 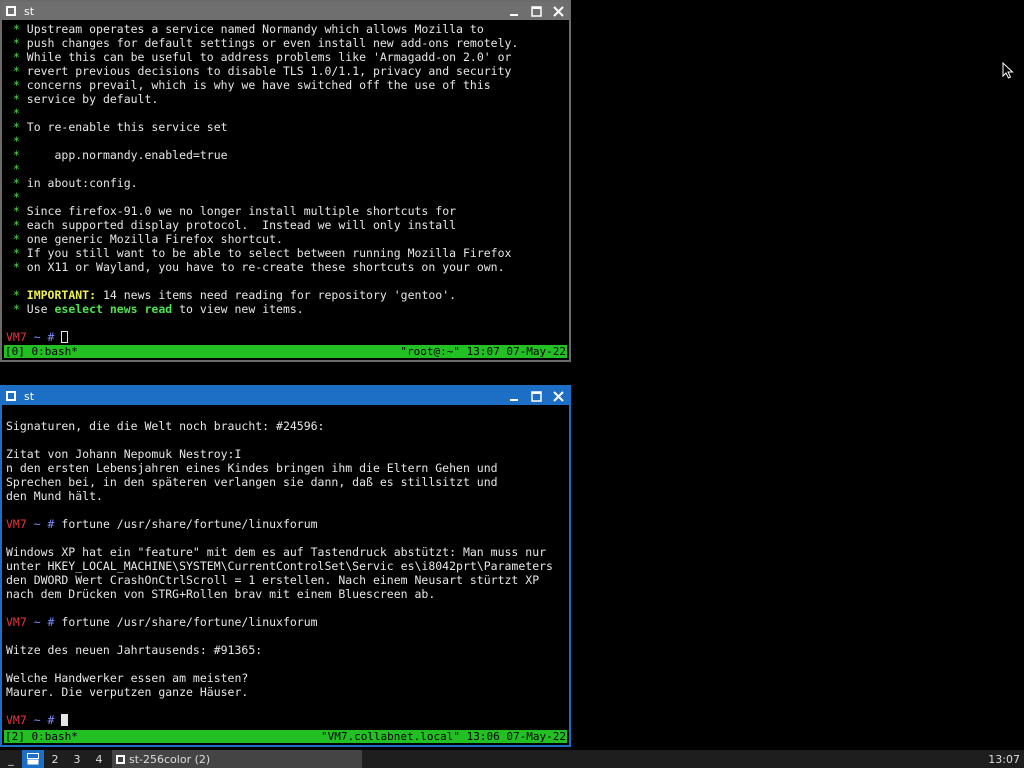 I want to click on mouse-pointer-icon, so click(x=1008, y=70).